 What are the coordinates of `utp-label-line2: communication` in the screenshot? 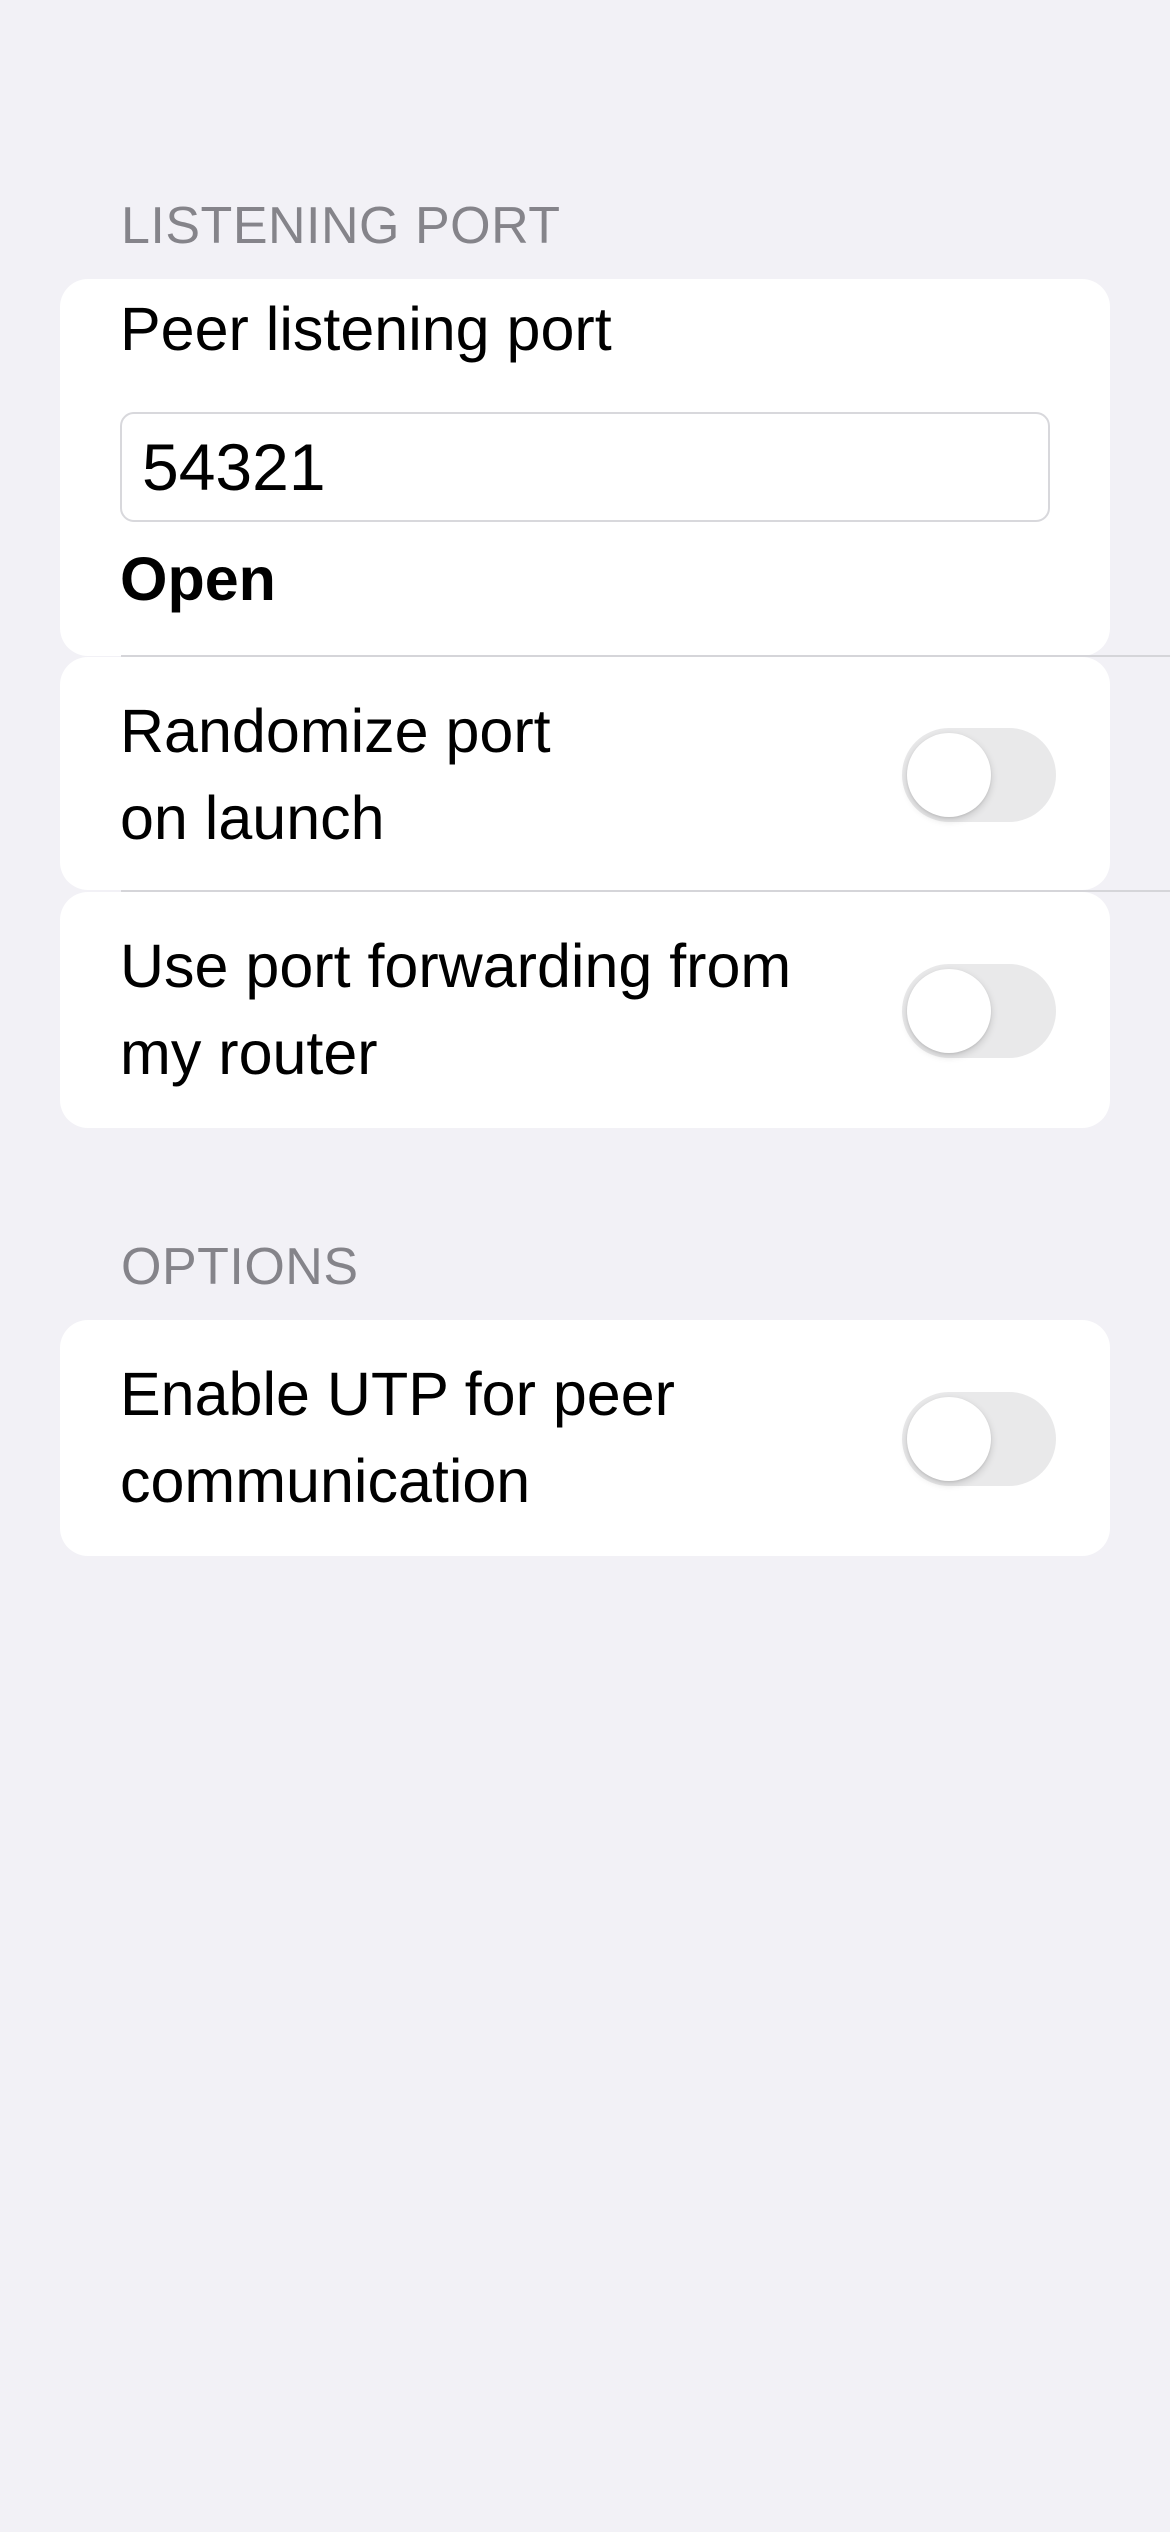 It's located at (325, 1481).